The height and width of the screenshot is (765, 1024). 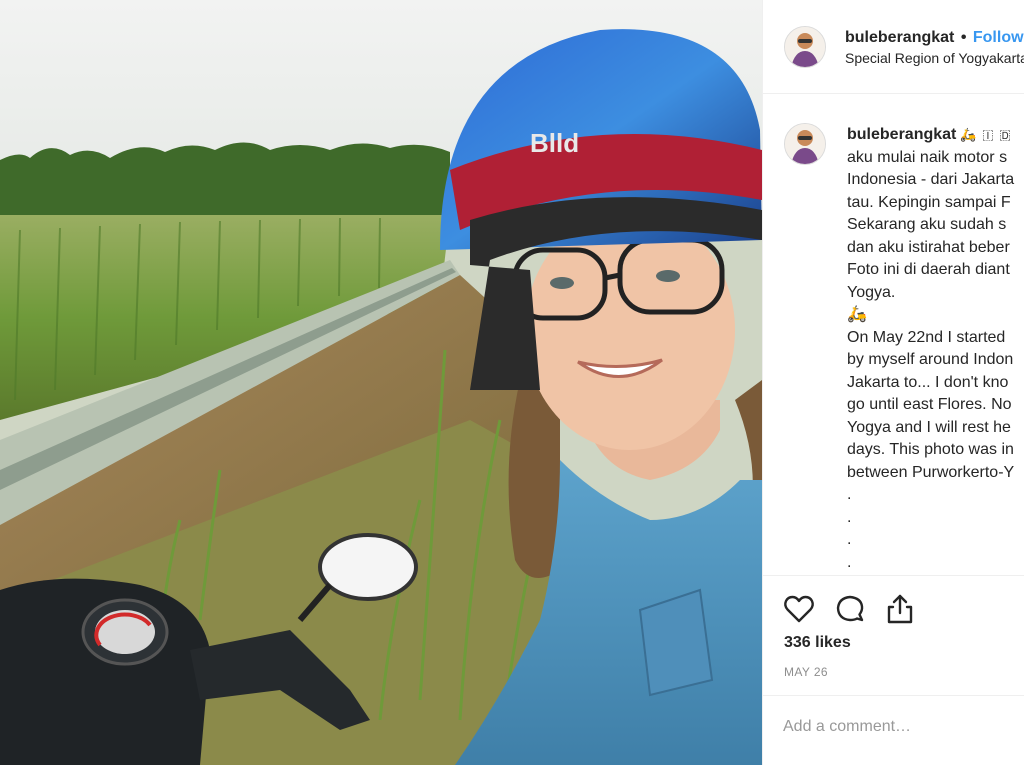 I want to click on caption-line: Yogya., so click(x=871, y=292).